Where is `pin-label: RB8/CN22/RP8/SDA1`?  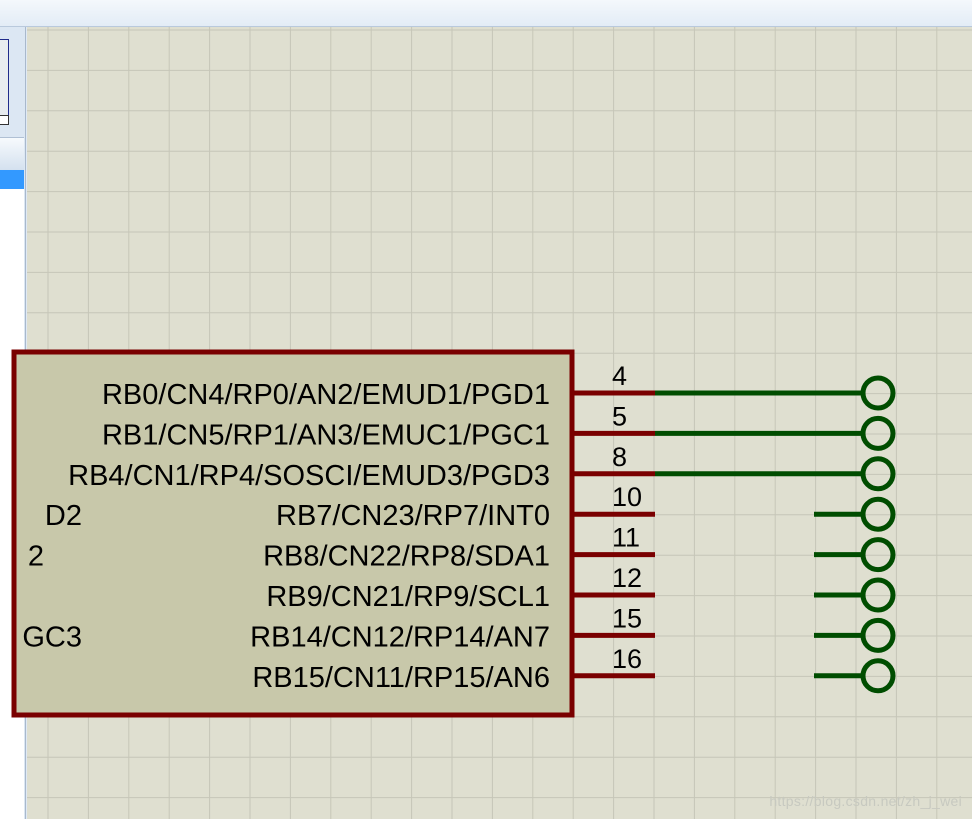
pin-label: RB8/CN22/RP8/SDA1 is located at coordinates (406, 557).